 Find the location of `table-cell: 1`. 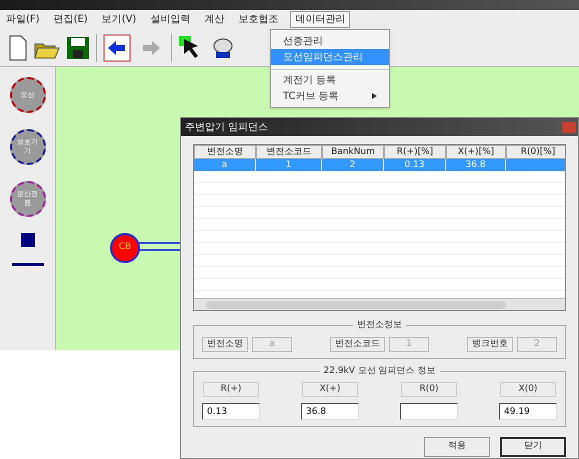

table-cell: 1 is located at coordinates (289, 165).